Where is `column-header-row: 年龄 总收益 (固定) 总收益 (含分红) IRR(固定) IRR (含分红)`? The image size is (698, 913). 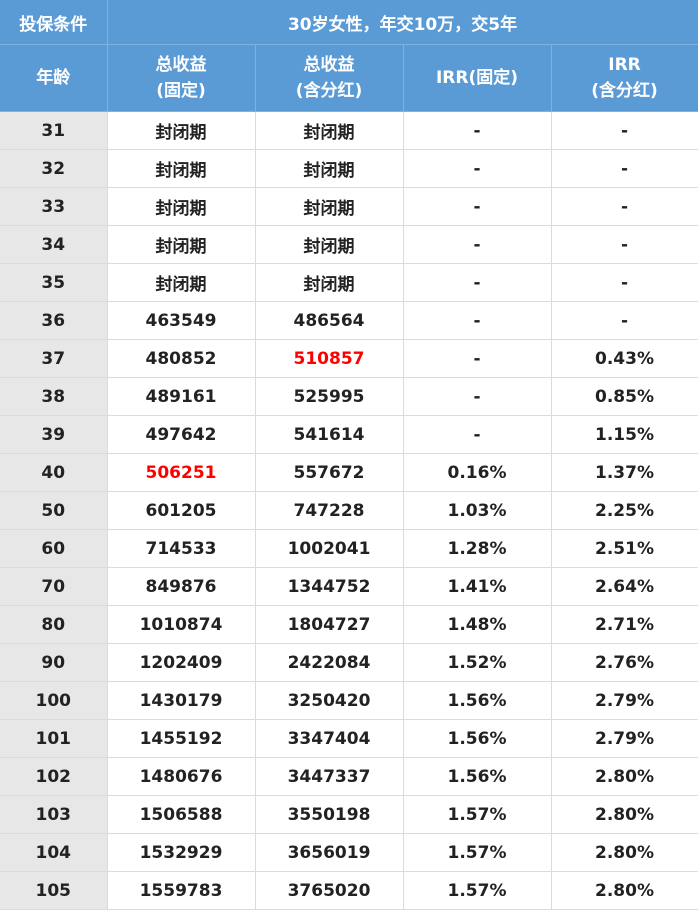
column-header-row: 年龄 总收益 (固定) 总收益 (含分红) IRR(固定) IRR (含分红) is located at coordinates (349, 78).